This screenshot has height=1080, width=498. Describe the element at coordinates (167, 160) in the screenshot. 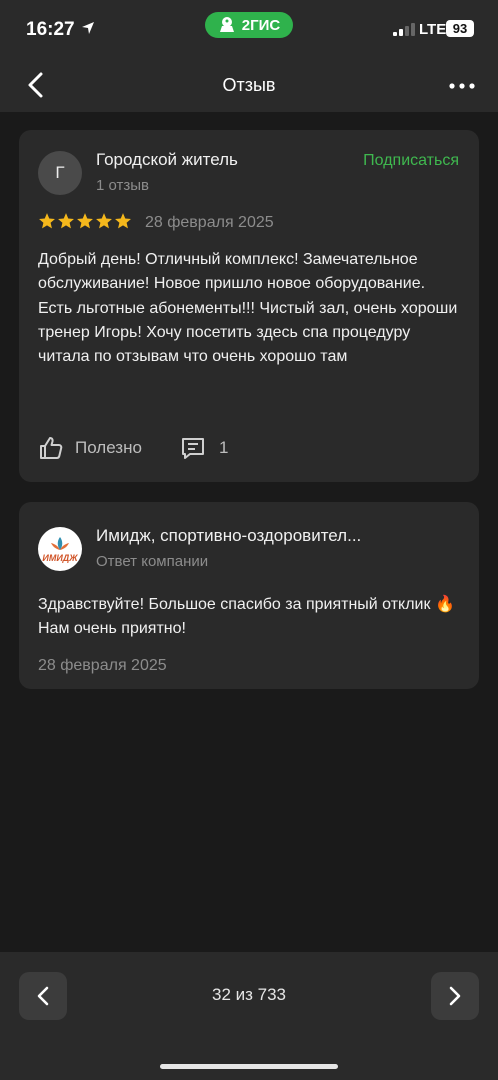

I see `review-author: Городской житель` at that location.